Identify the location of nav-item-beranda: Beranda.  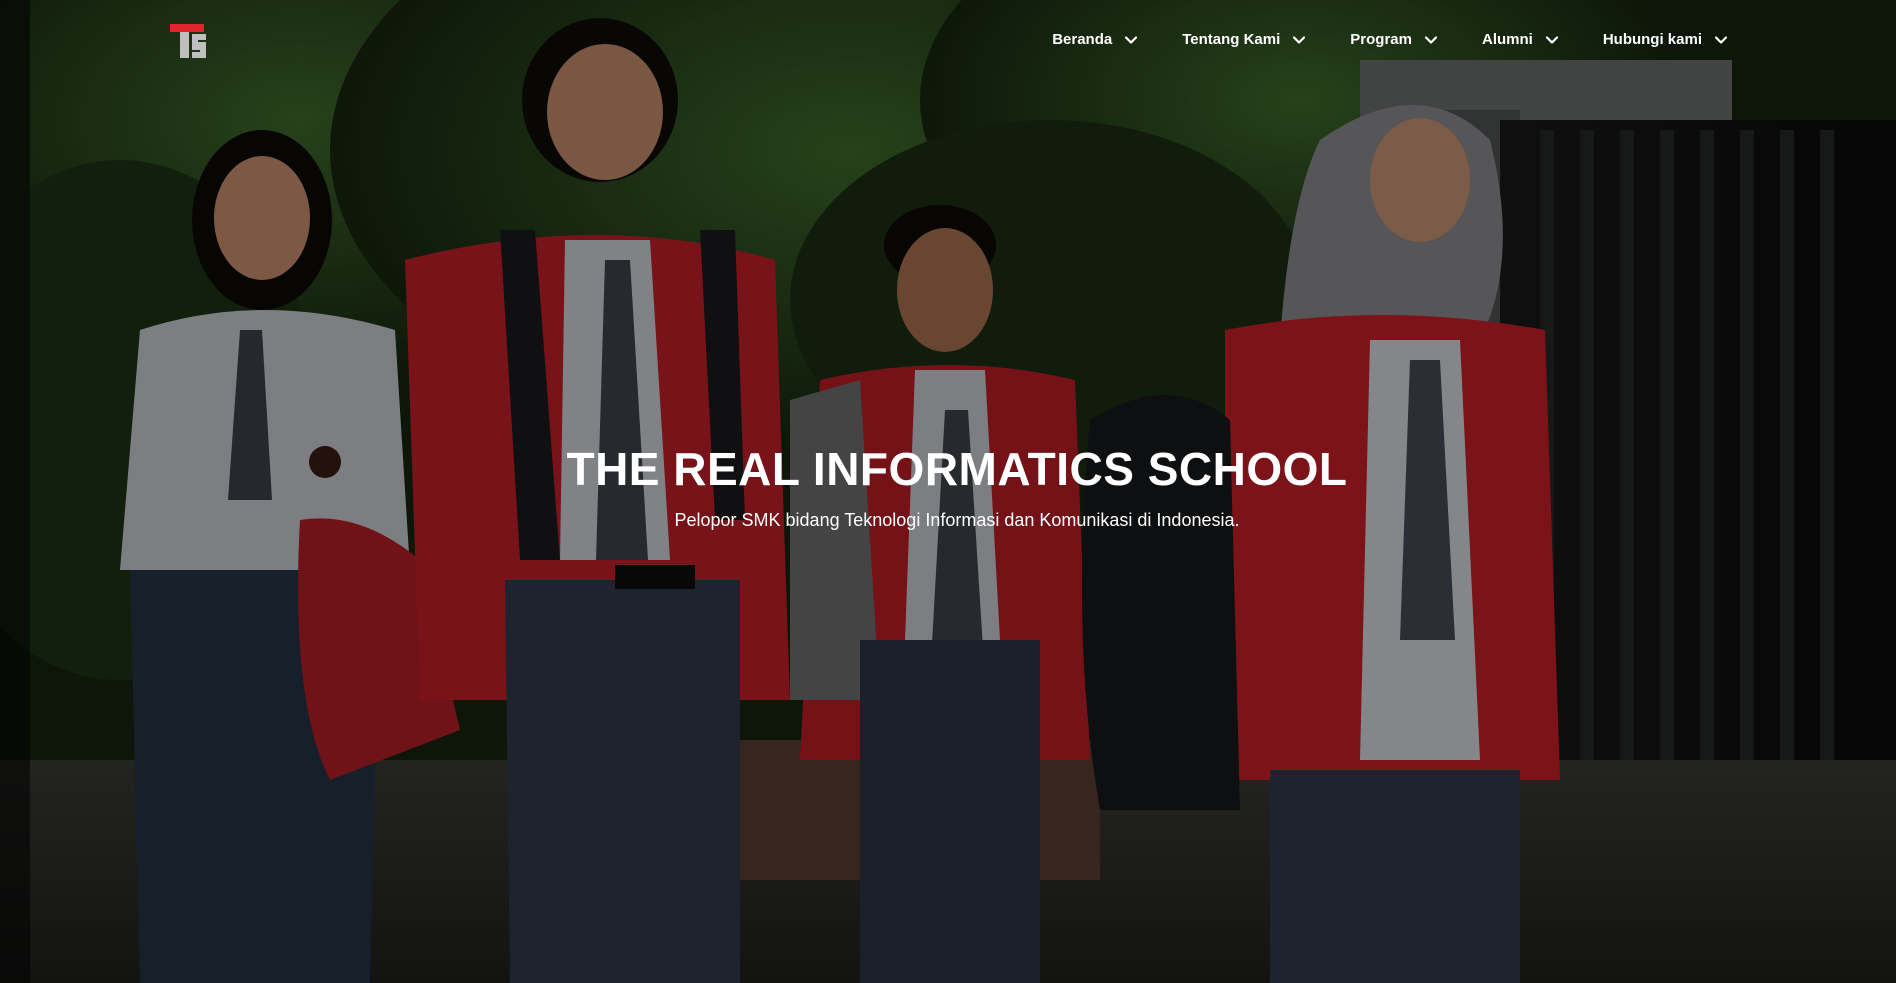
(1096, 40).